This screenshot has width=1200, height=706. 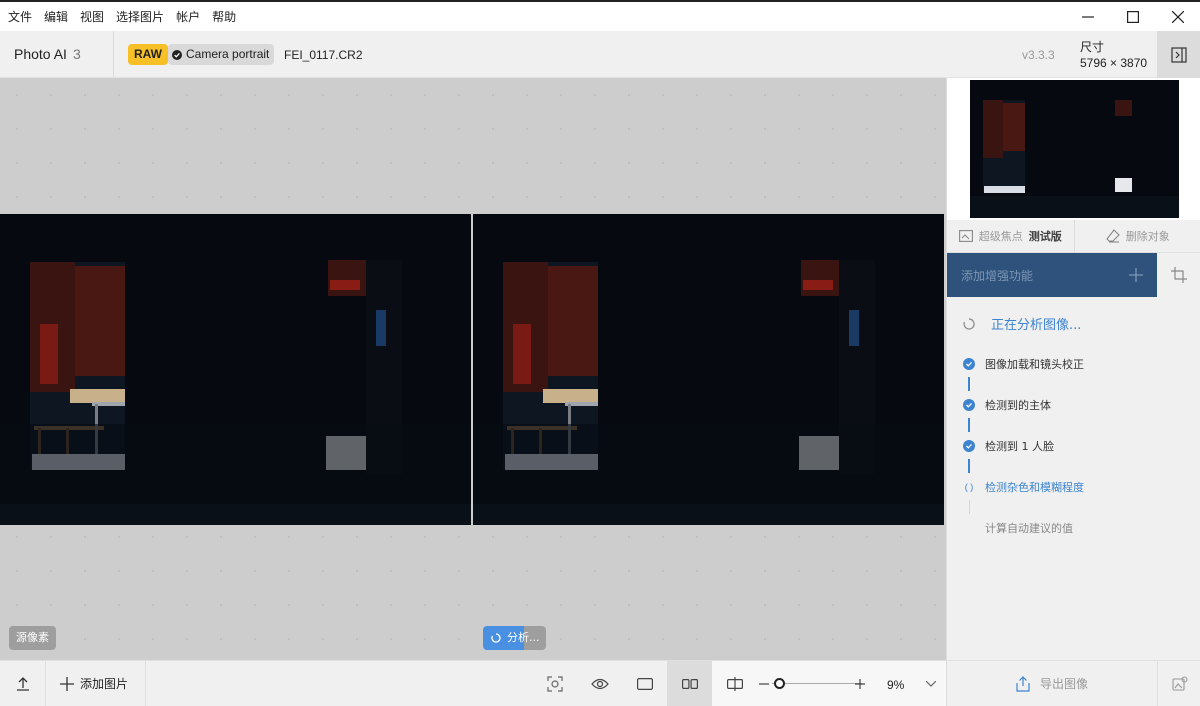 I want to click on image-icon, so click(x=965, y=236).